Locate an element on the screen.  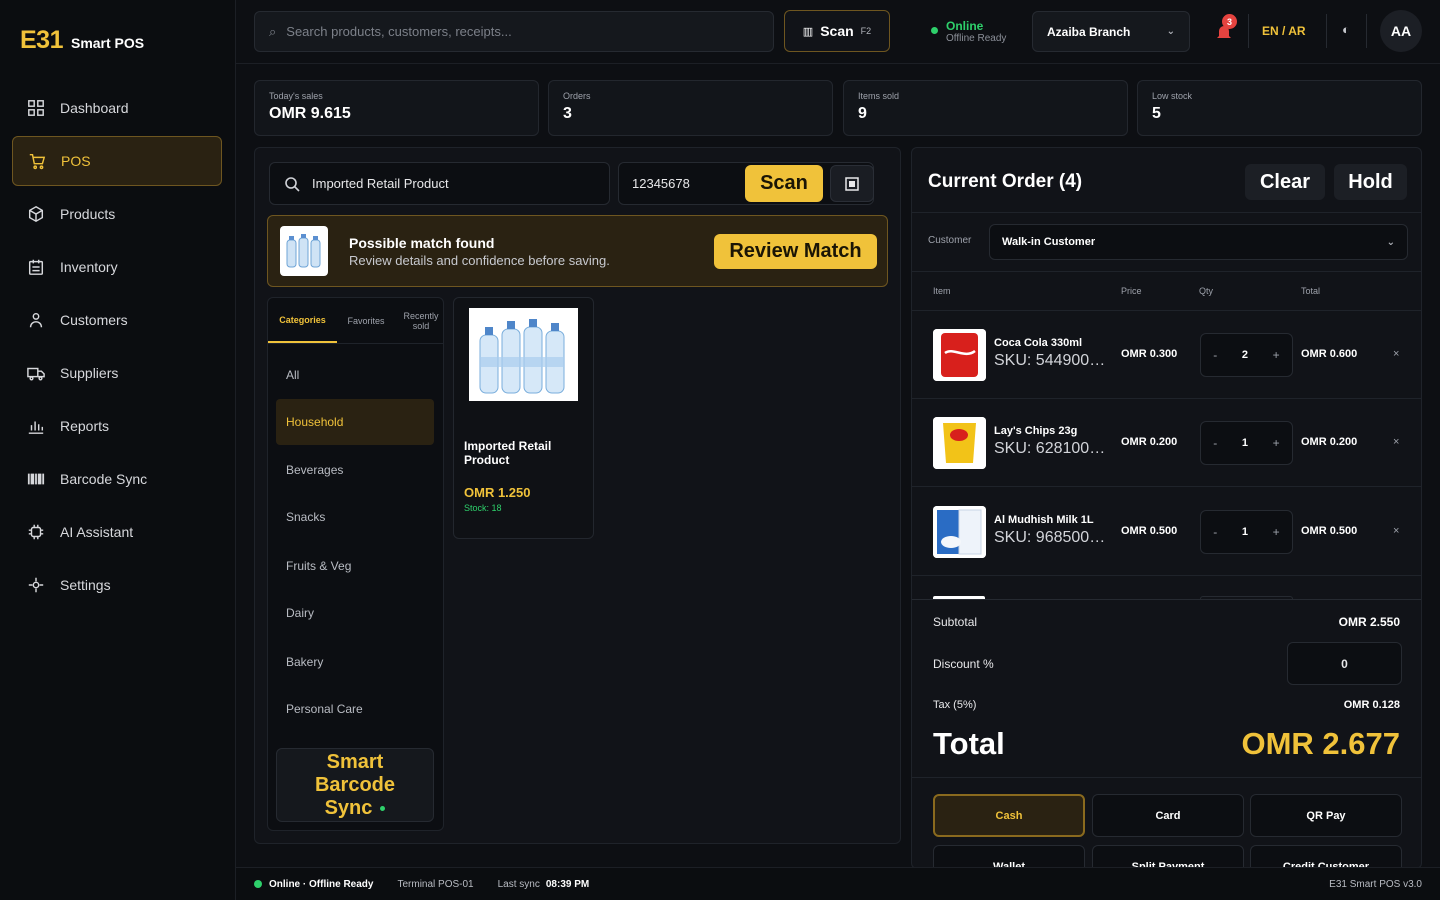
sidebar-item-settings: Settings is located at coordinates (117, 585).